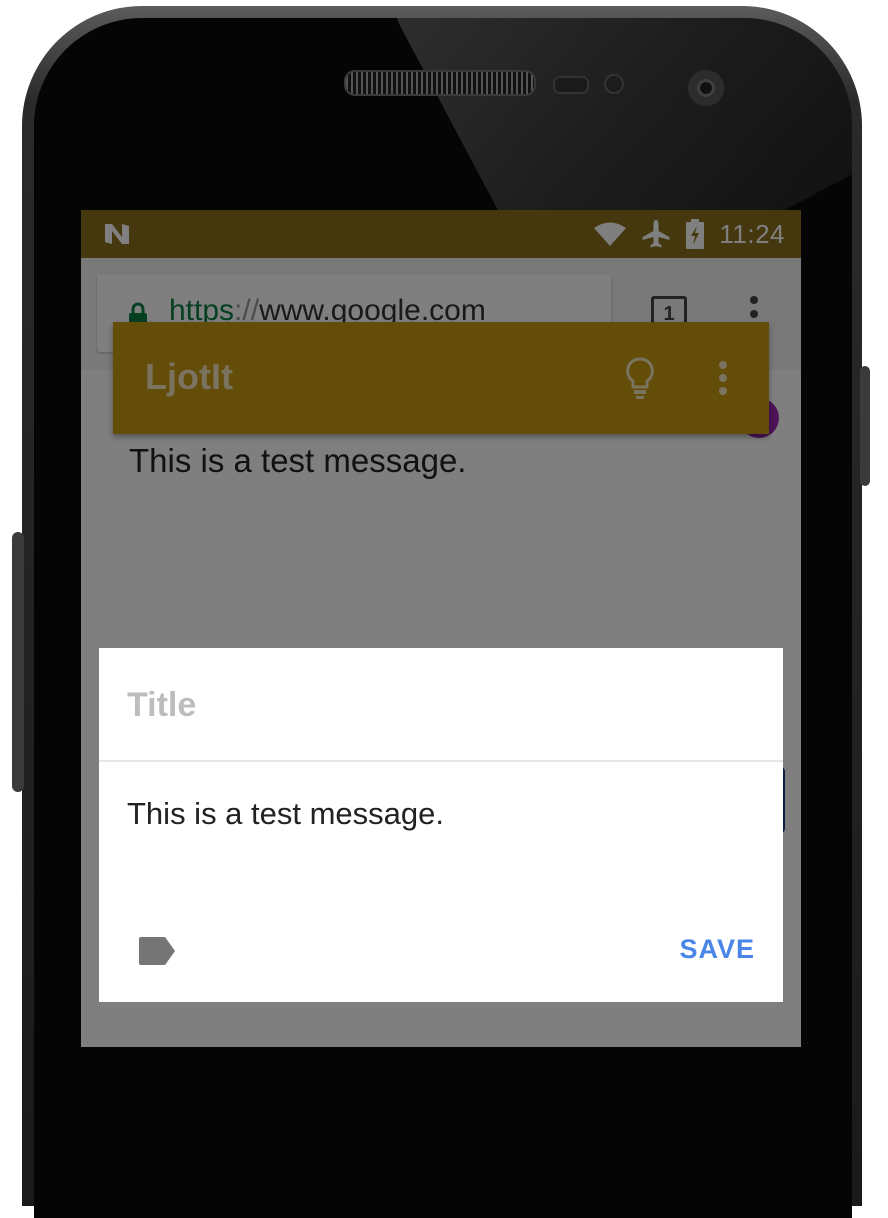 This screenshot has height=1218, width=888. Describe the element at coordinates (717, 949) in the screenshot. I see `save-button: SAVE` at that location.